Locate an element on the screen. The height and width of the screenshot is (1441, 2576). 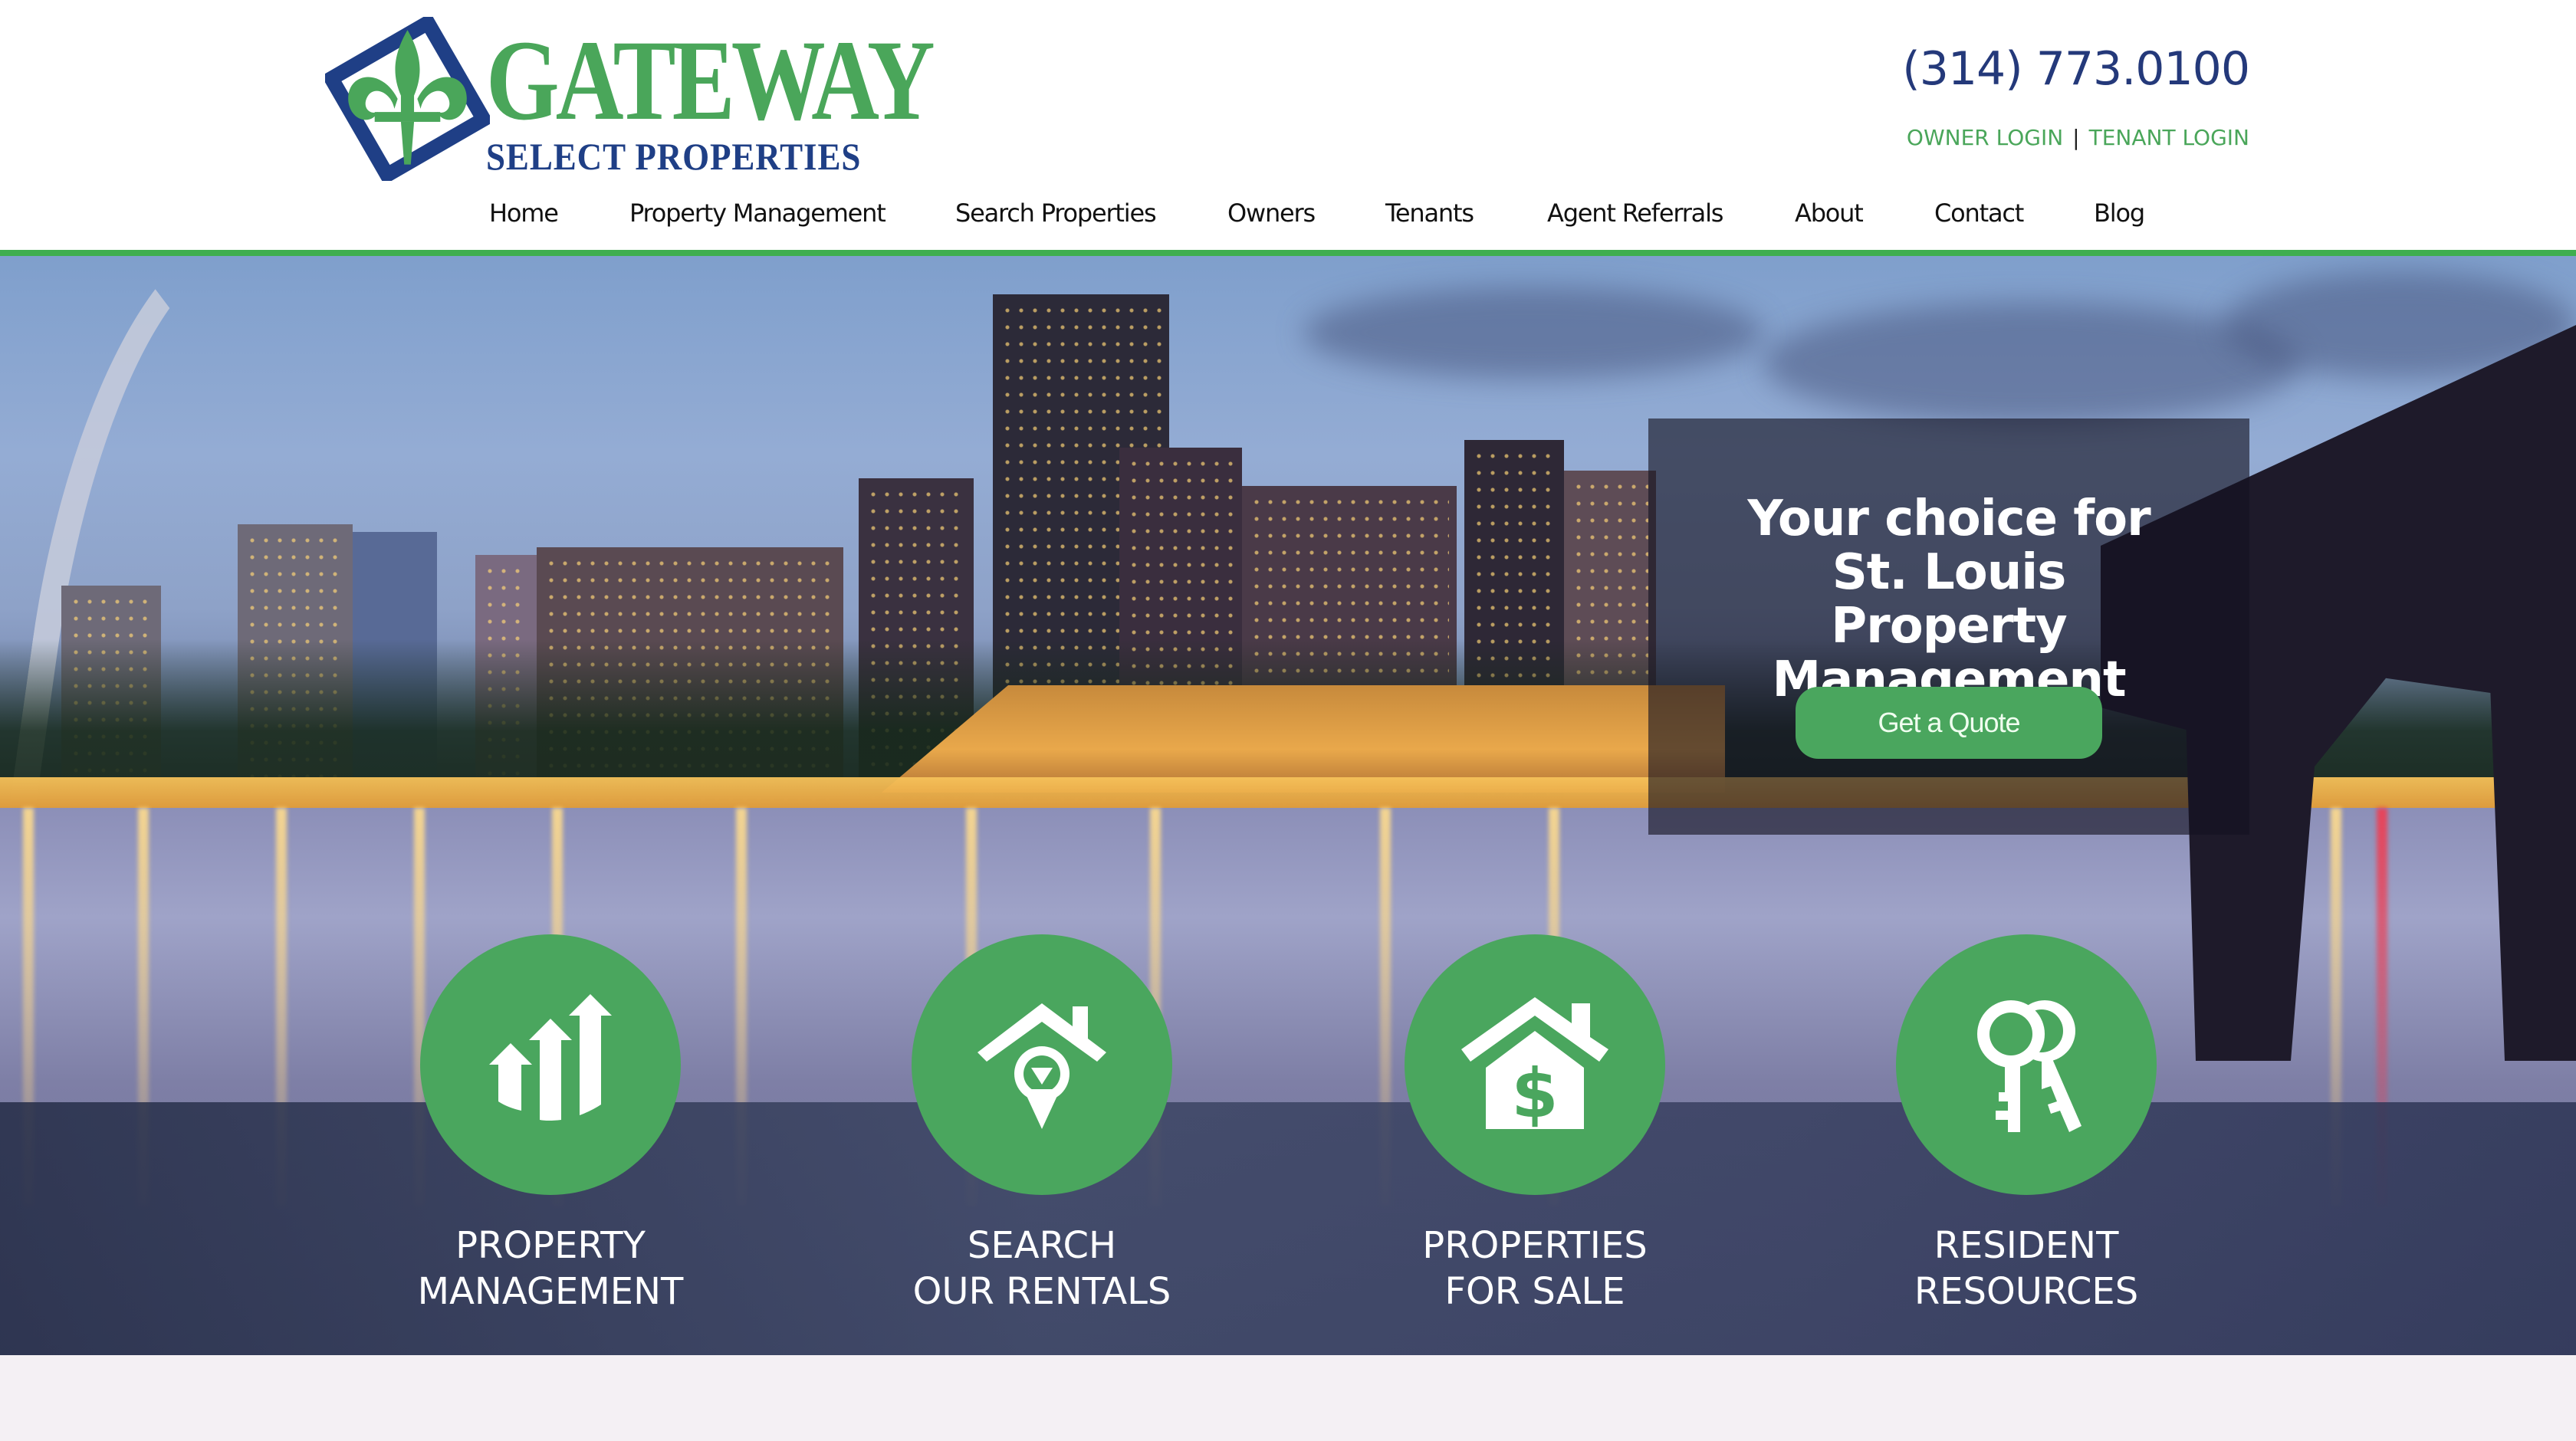
header-accent-rule is located at coordinates (1288, 253).